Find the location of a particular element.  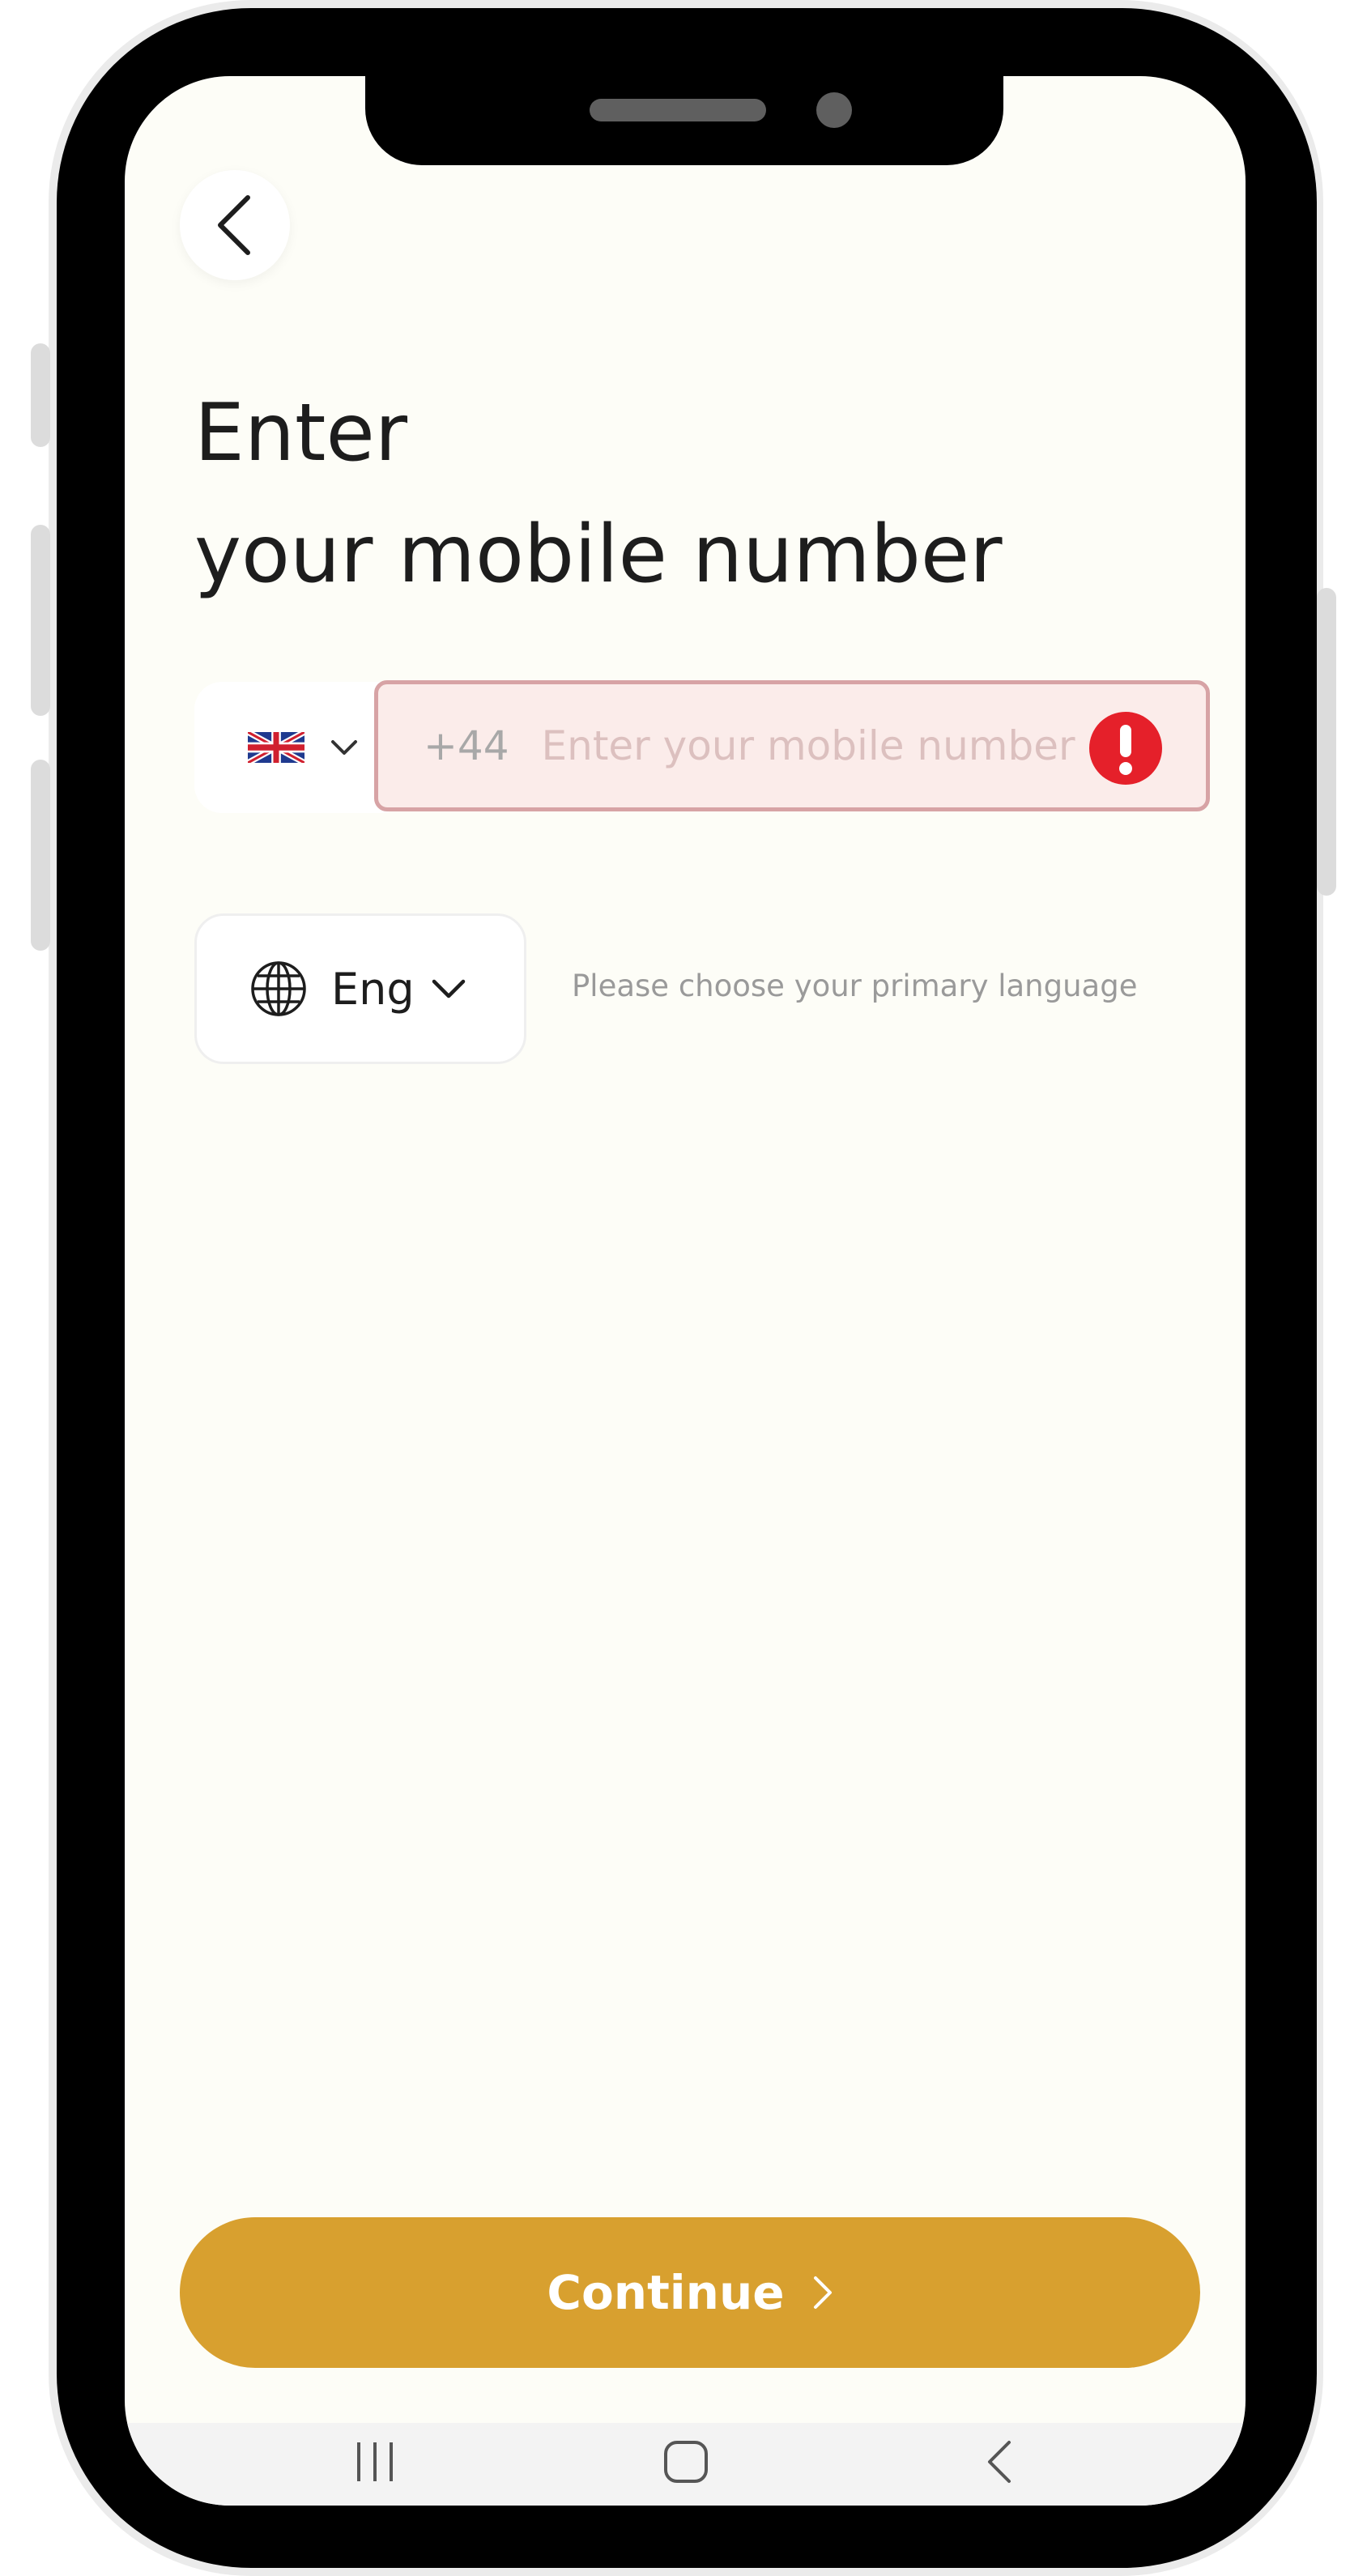

uk-flag-icon is located at coordinates (276, 747).